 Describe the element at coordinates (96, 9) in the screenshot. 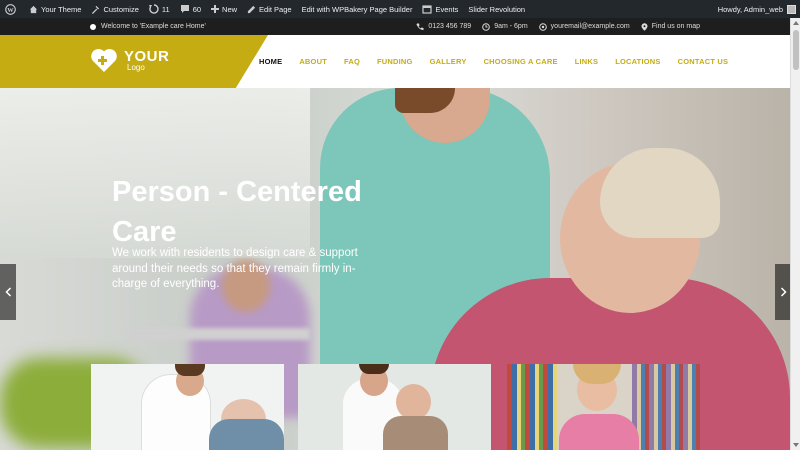

I see `customize-icon` at that location.